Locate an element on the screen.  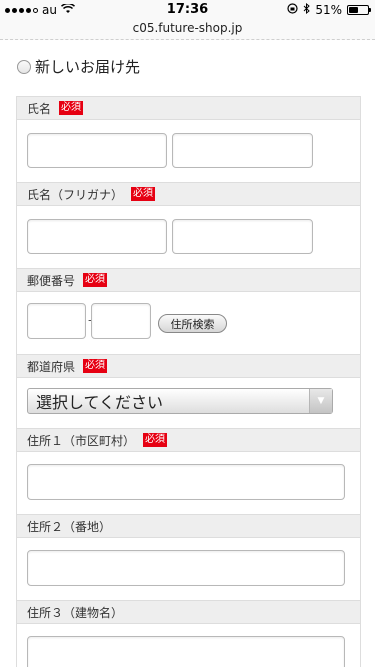
address1-field-row is located at coordinates (188, 483).